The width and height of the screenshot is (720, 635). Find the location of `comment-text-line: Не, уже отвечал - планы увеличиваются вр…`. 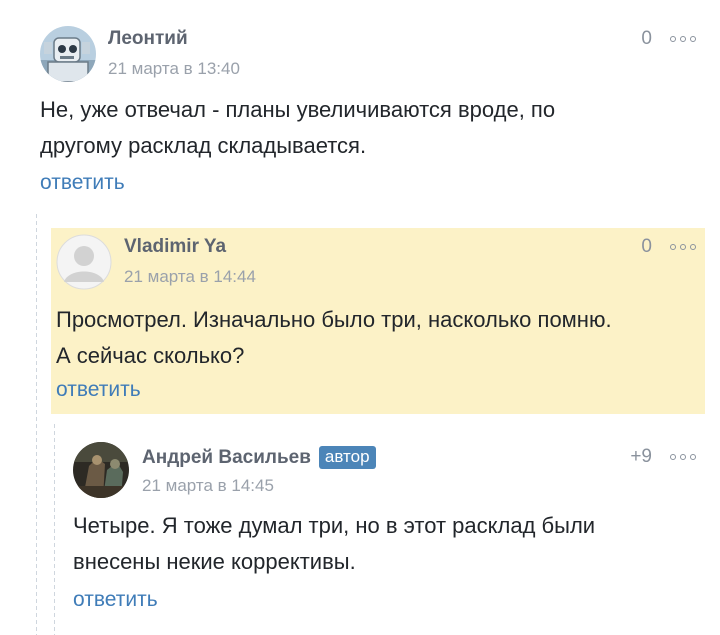

comment-text-line: Не, уже отвечал - планы увеличиваются вр… is located at coordinates (298, 109).